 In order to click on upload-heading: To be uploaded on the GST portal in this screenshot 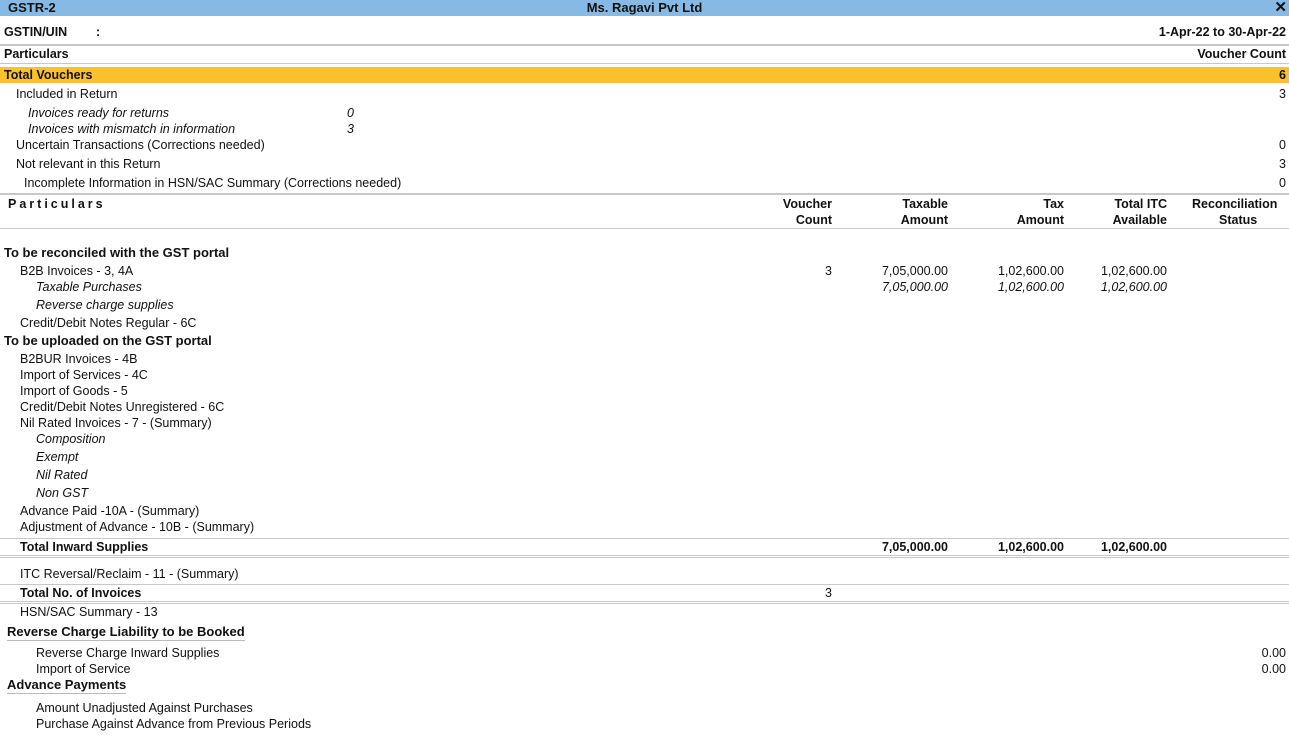, I will do `click(108, 340)`.